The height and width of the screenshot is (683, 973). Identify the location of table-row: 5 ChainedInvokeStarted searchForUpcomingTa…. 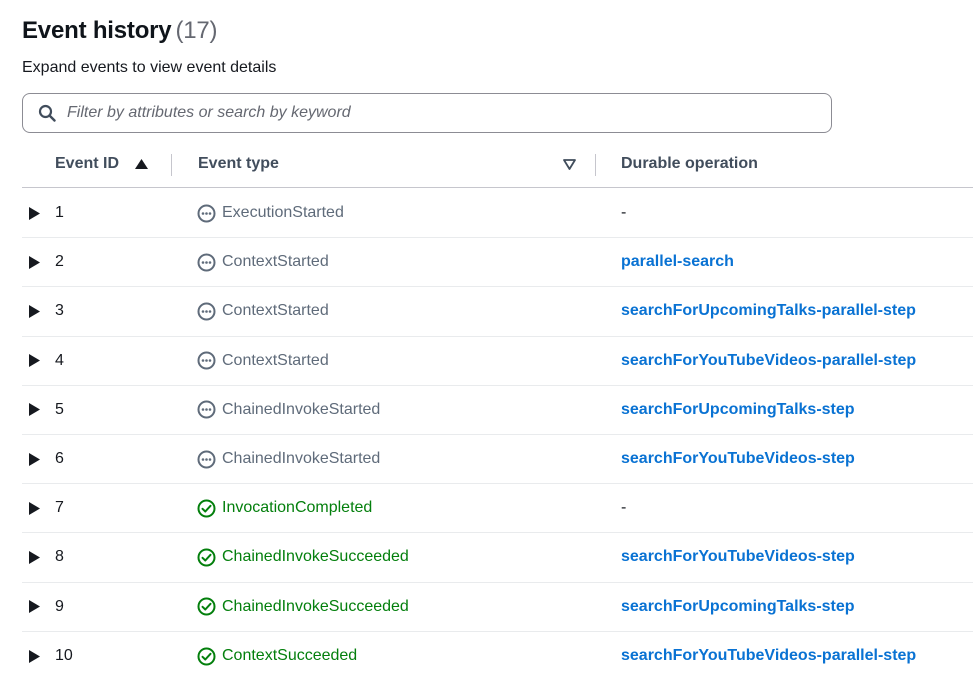
(497, 410).